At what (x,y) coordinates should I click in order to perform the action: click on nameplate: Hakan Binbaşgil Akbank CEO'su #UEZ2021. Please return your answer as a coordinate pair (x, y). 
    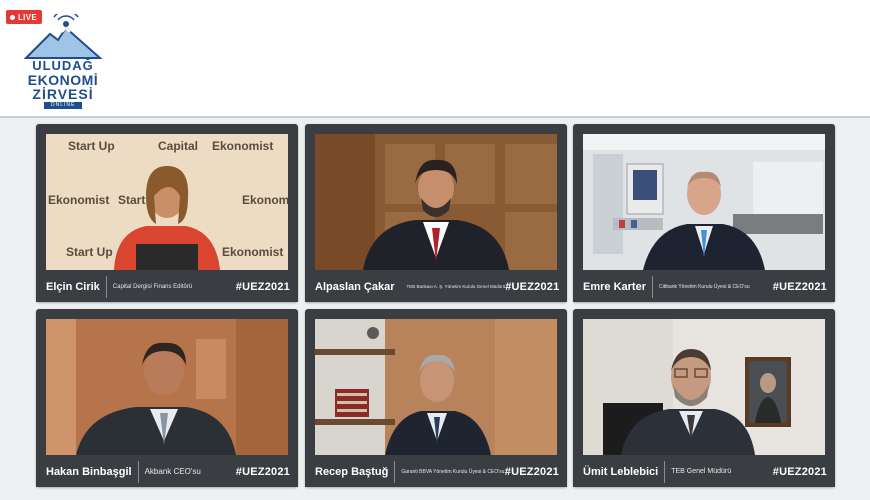
    Looking at the image, I should click on (167, 472).